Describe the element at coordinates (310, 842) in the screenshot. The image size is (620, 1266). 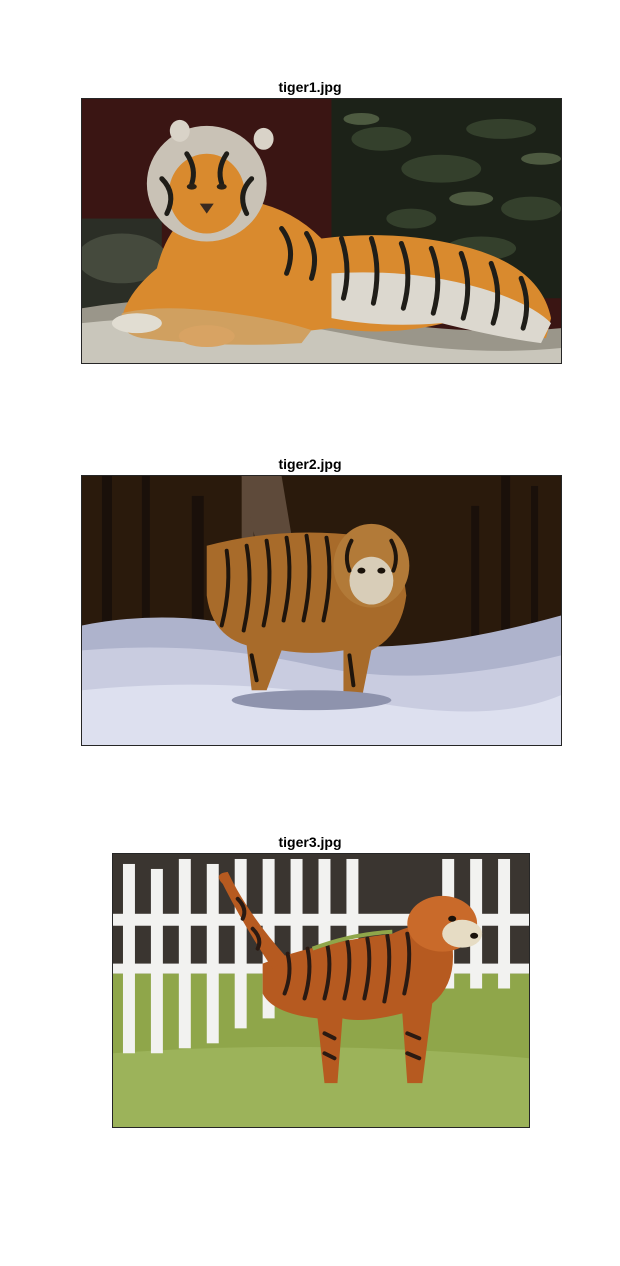
I see `panel-title-tiger3: tiger3.jpg` at that location.